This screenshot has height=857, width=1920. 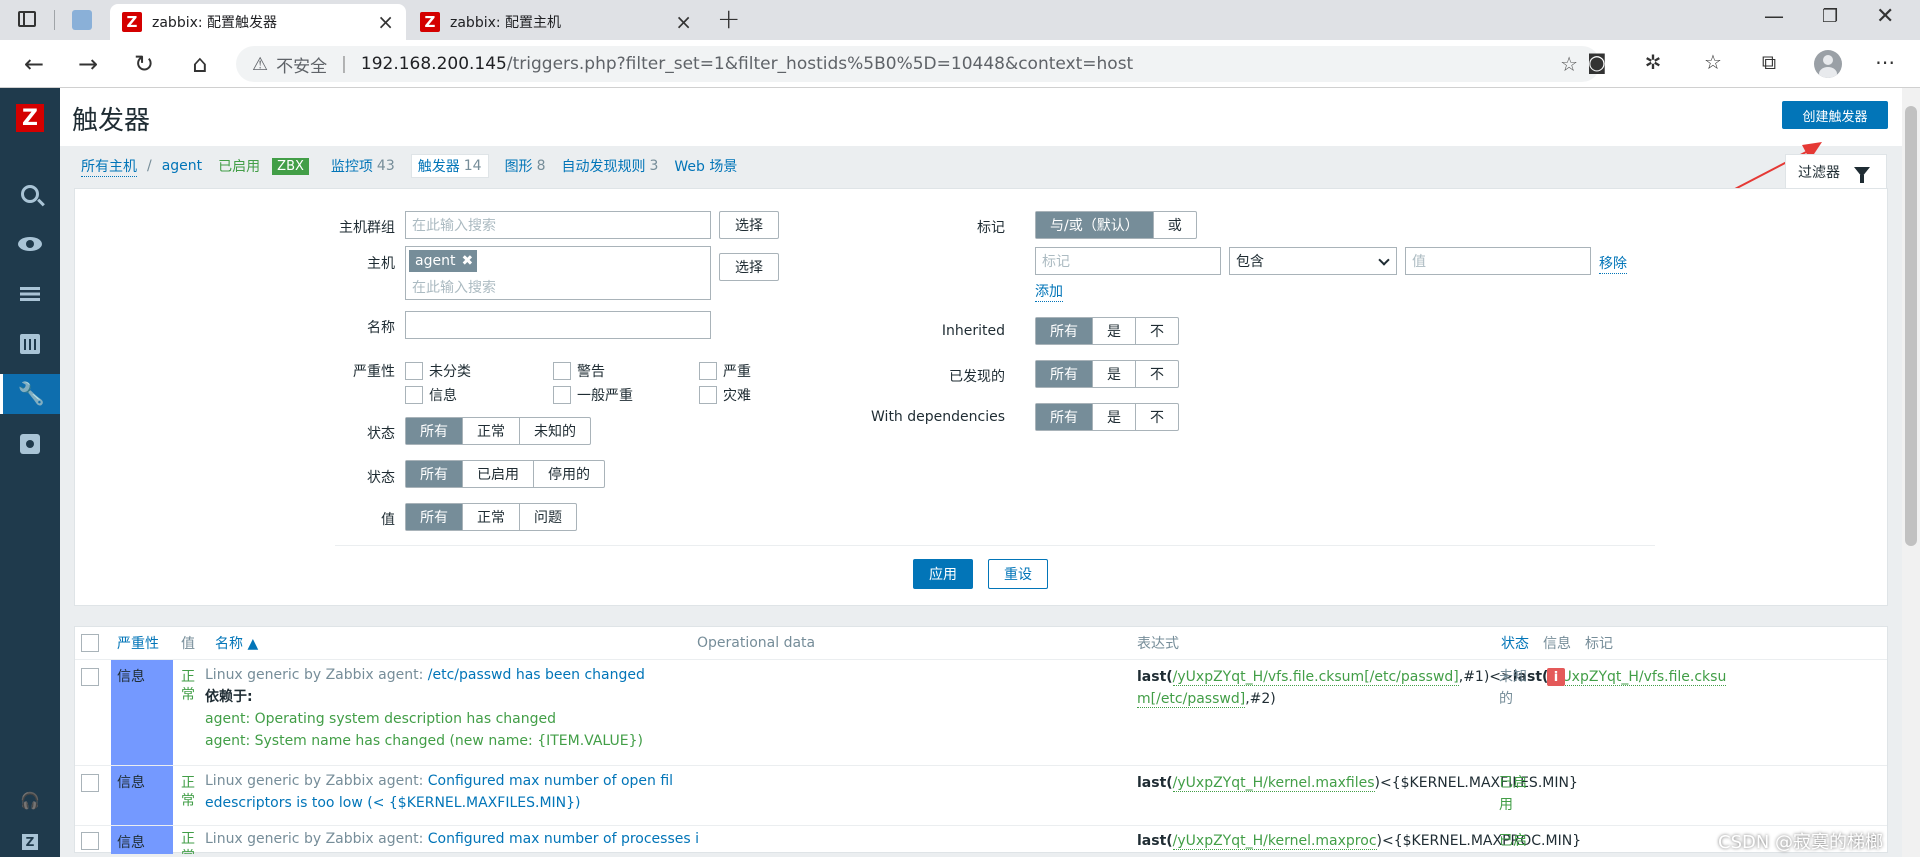 What do you see at coordinates (490, 517) in the screenshot?
I see `value-ok: 正常` at bounding box center [490, 517].